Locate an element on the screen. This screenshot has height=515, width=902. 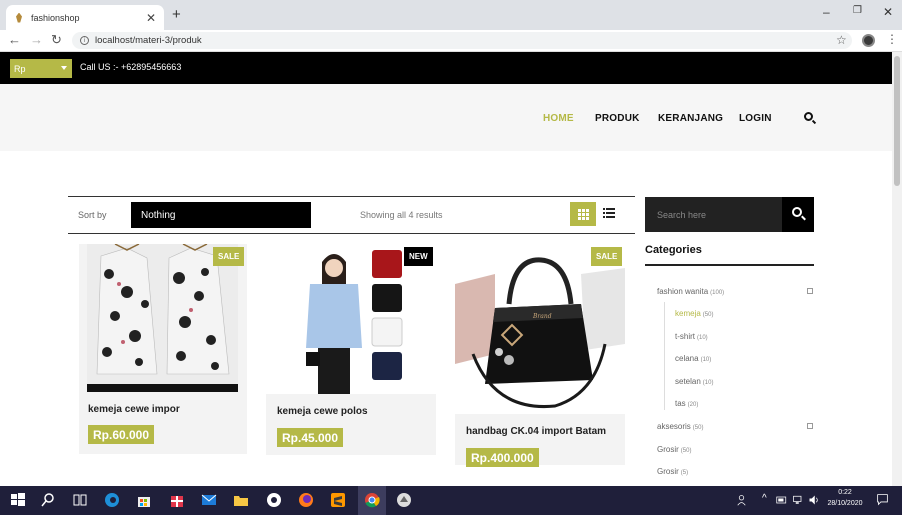
call-us-text: Call US :- +62895456663 is located at coordinates (131, 67).